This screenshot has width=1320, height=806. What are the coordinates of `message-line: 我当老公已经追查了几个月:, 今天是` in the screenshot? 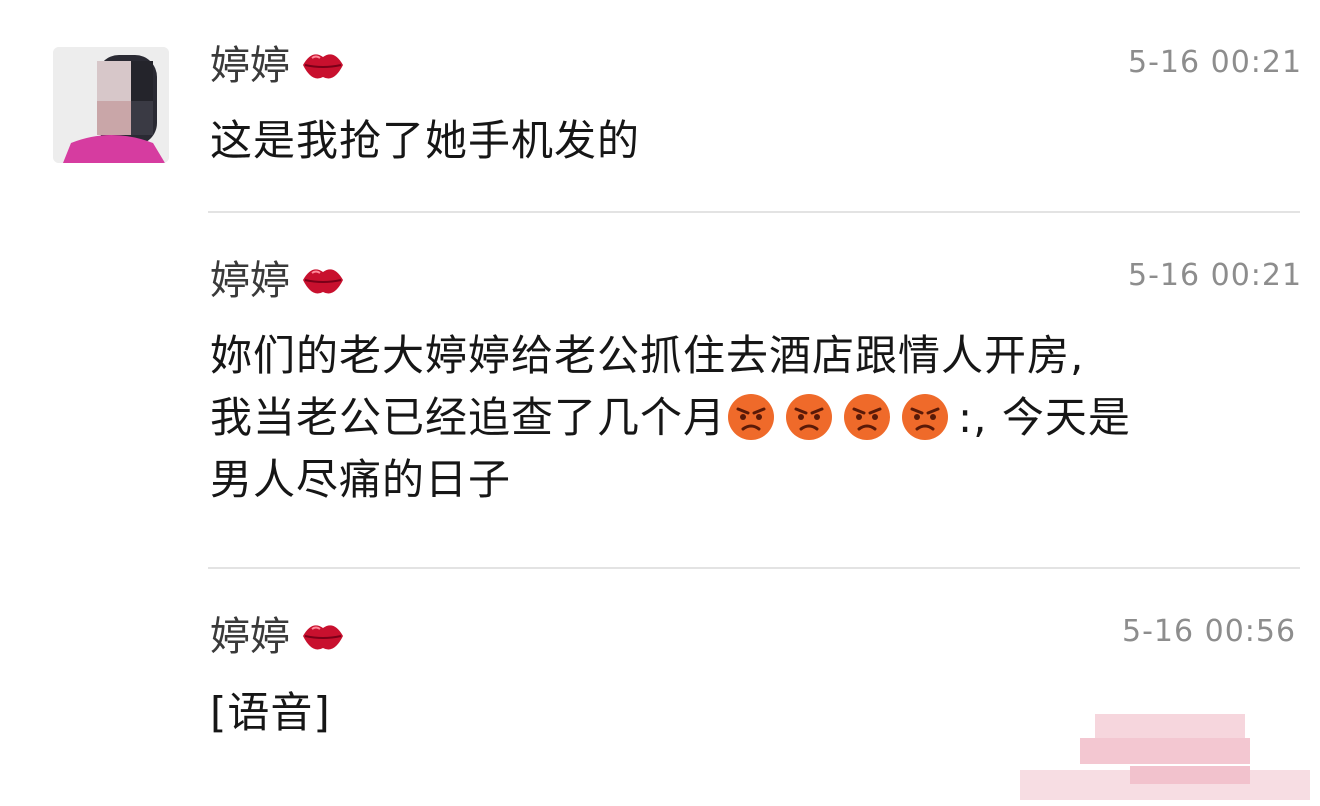 It's located at (670, 418).